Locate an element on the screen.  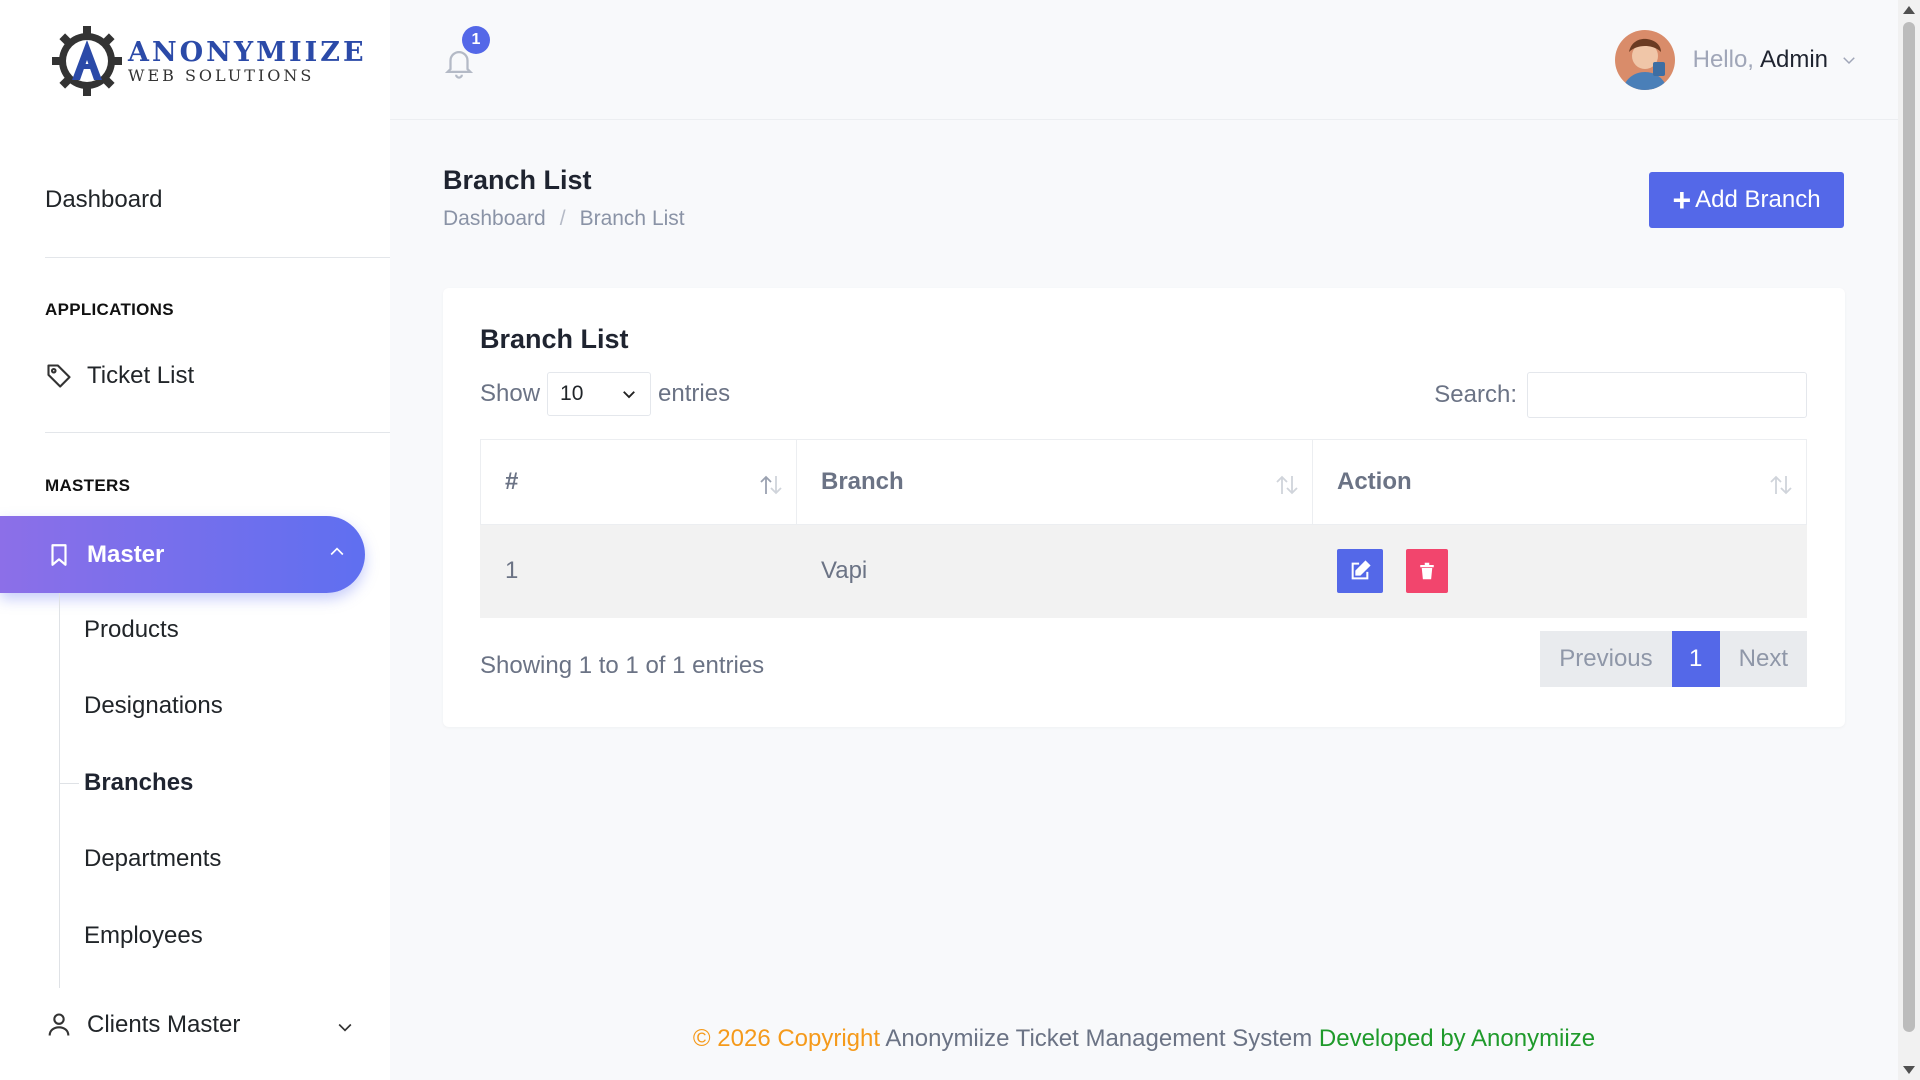
trash-icon is located at coordinates (1426, 571).